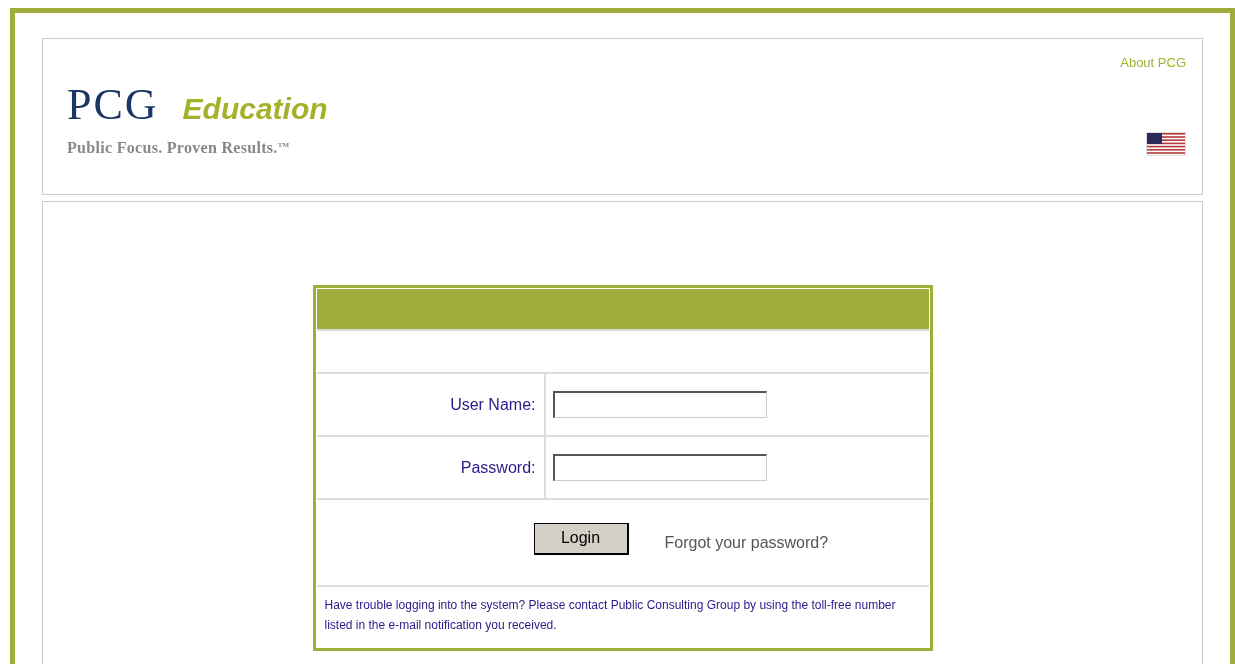  Describe the element at coordinates (581, 538) in the screenshot. I see `login-button: Login` at that location.